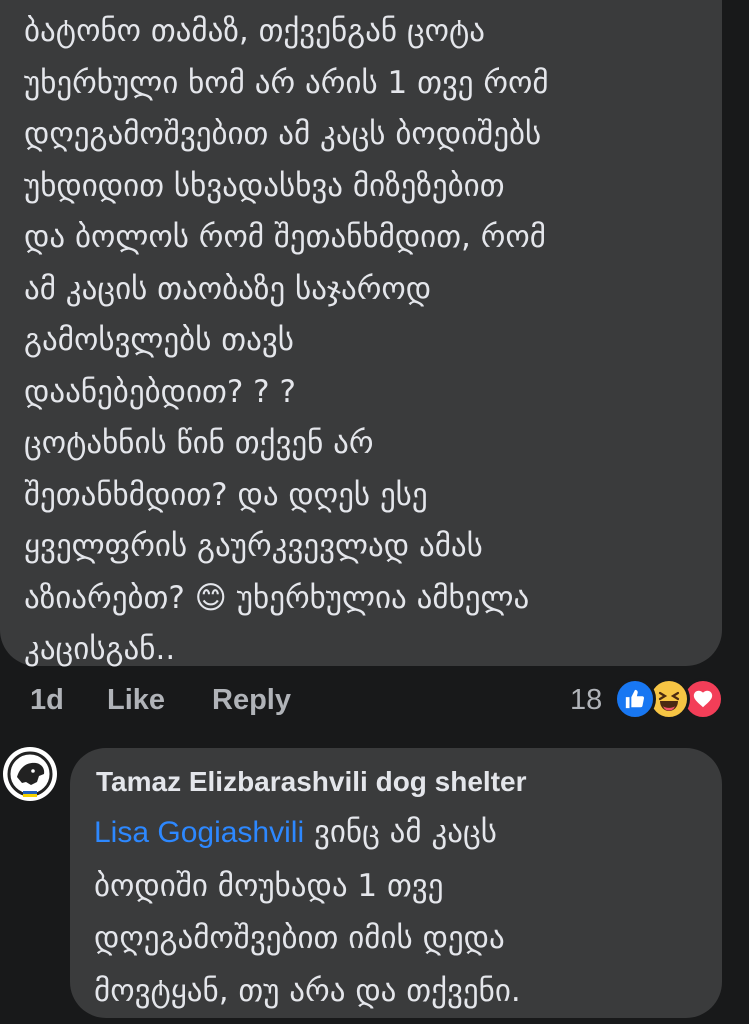  I want to click on dog-shelter-logo-icon, so click(30, 774).